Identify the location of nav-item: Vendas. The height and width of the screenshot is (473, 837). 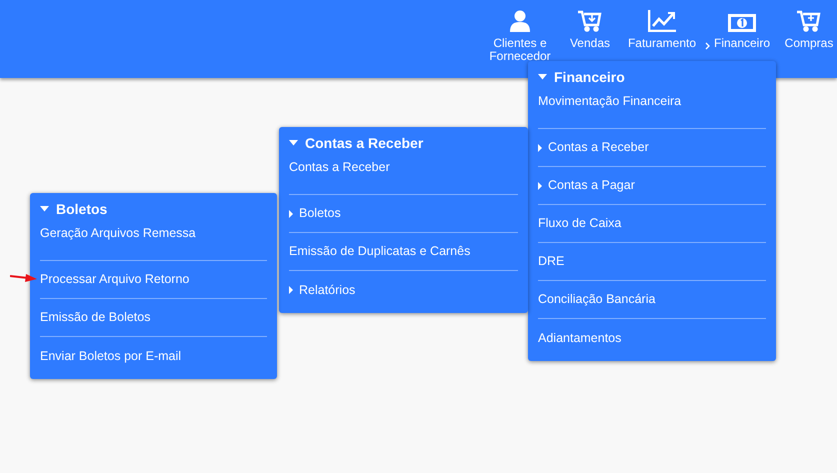
(590, 29).